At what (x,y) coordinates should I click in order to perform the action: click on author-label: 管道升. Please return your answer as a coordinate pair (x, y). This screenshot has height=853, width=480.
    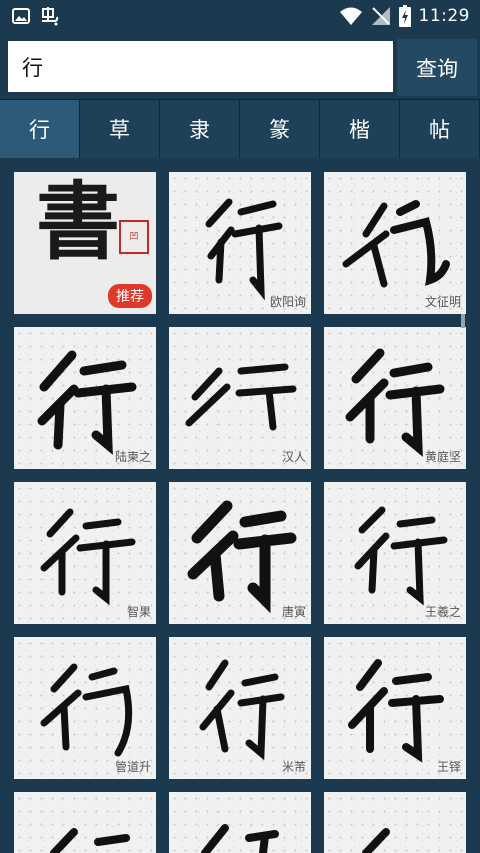
    Looking at the image, I should click on (132, 767).